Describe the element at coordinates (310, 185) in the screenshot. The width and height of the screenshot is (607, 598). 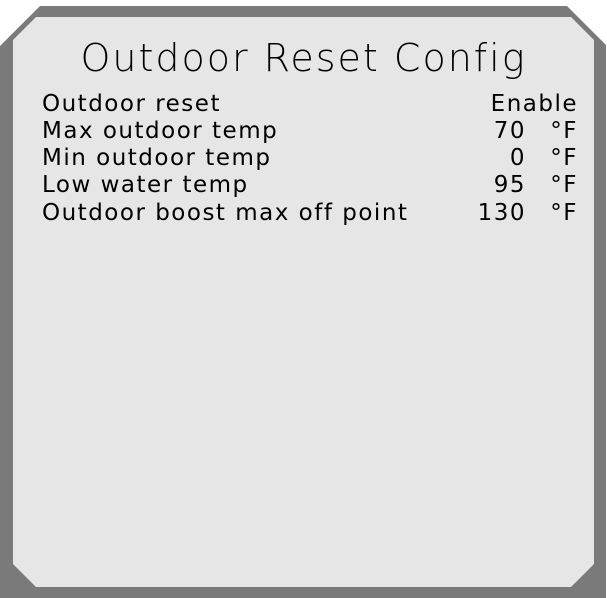
I see `setting-row-low-water-temp: Low water temp 95 °F` at that location.